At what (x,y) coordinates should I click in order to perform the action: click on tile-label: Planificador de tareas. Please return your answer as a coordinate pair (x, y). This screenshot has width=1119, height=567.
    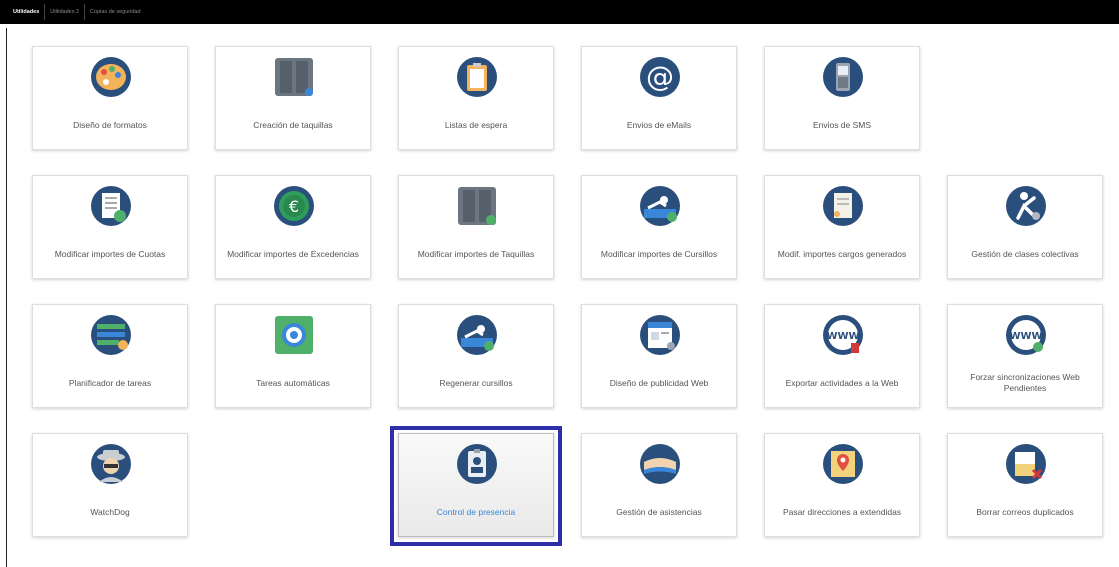
    Looking at the image, I should click on (110, 382).